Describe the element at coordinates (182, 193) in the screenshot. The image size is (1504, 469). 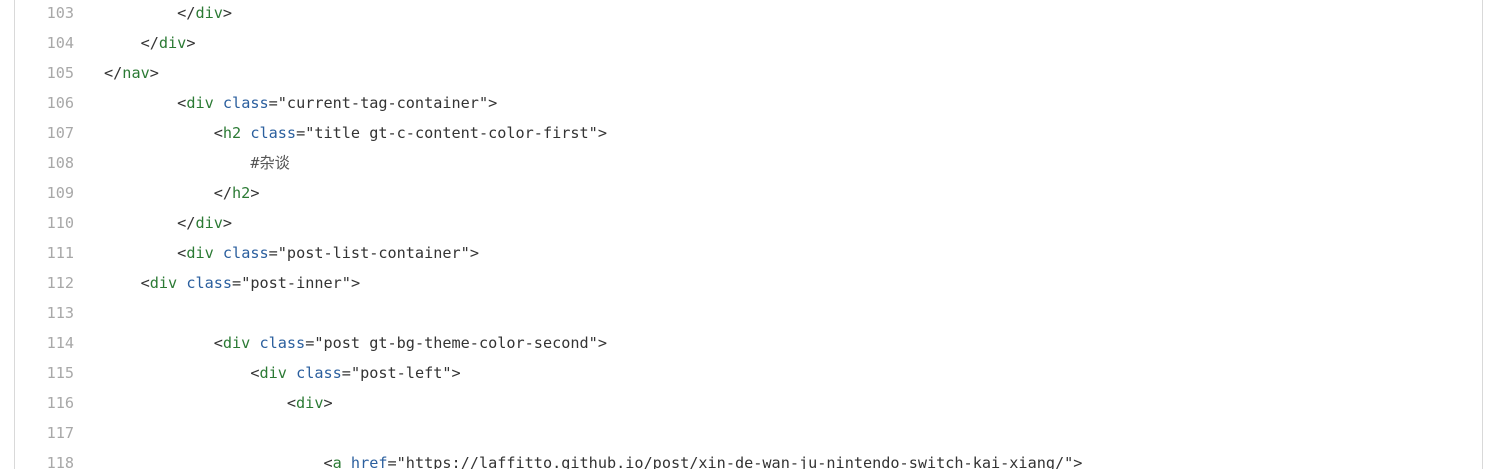
I see `line-code: </h2>` at that location.